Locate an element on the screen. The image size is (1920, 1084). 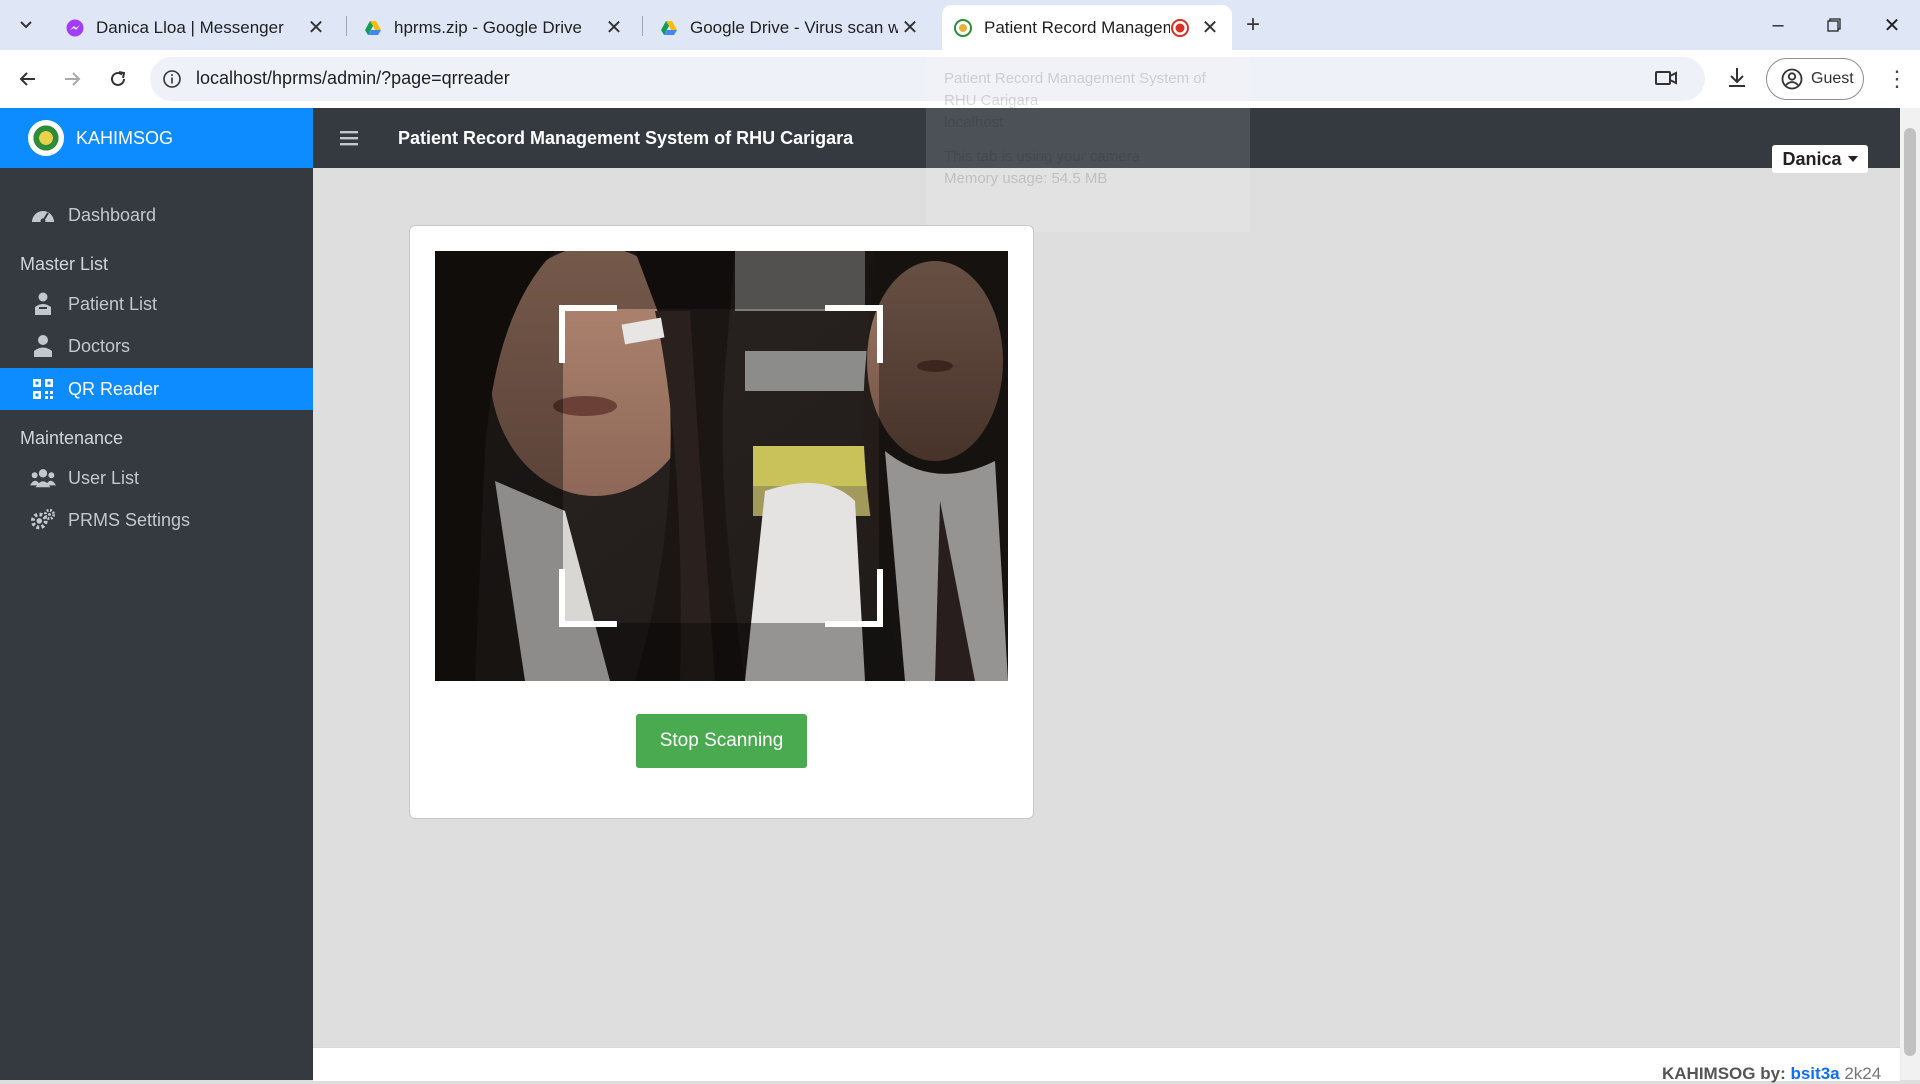
doctor-icon is located at coordinates (43, 346).